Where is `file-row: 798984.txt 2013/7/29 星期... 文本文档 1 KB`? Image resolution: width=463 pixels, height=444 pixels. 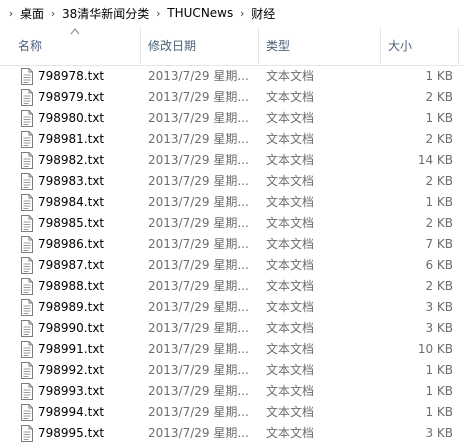
file-row: 798984.txt 2013/7/29 星期... 文本文档 1 KB is located at coordinates (231, 202).